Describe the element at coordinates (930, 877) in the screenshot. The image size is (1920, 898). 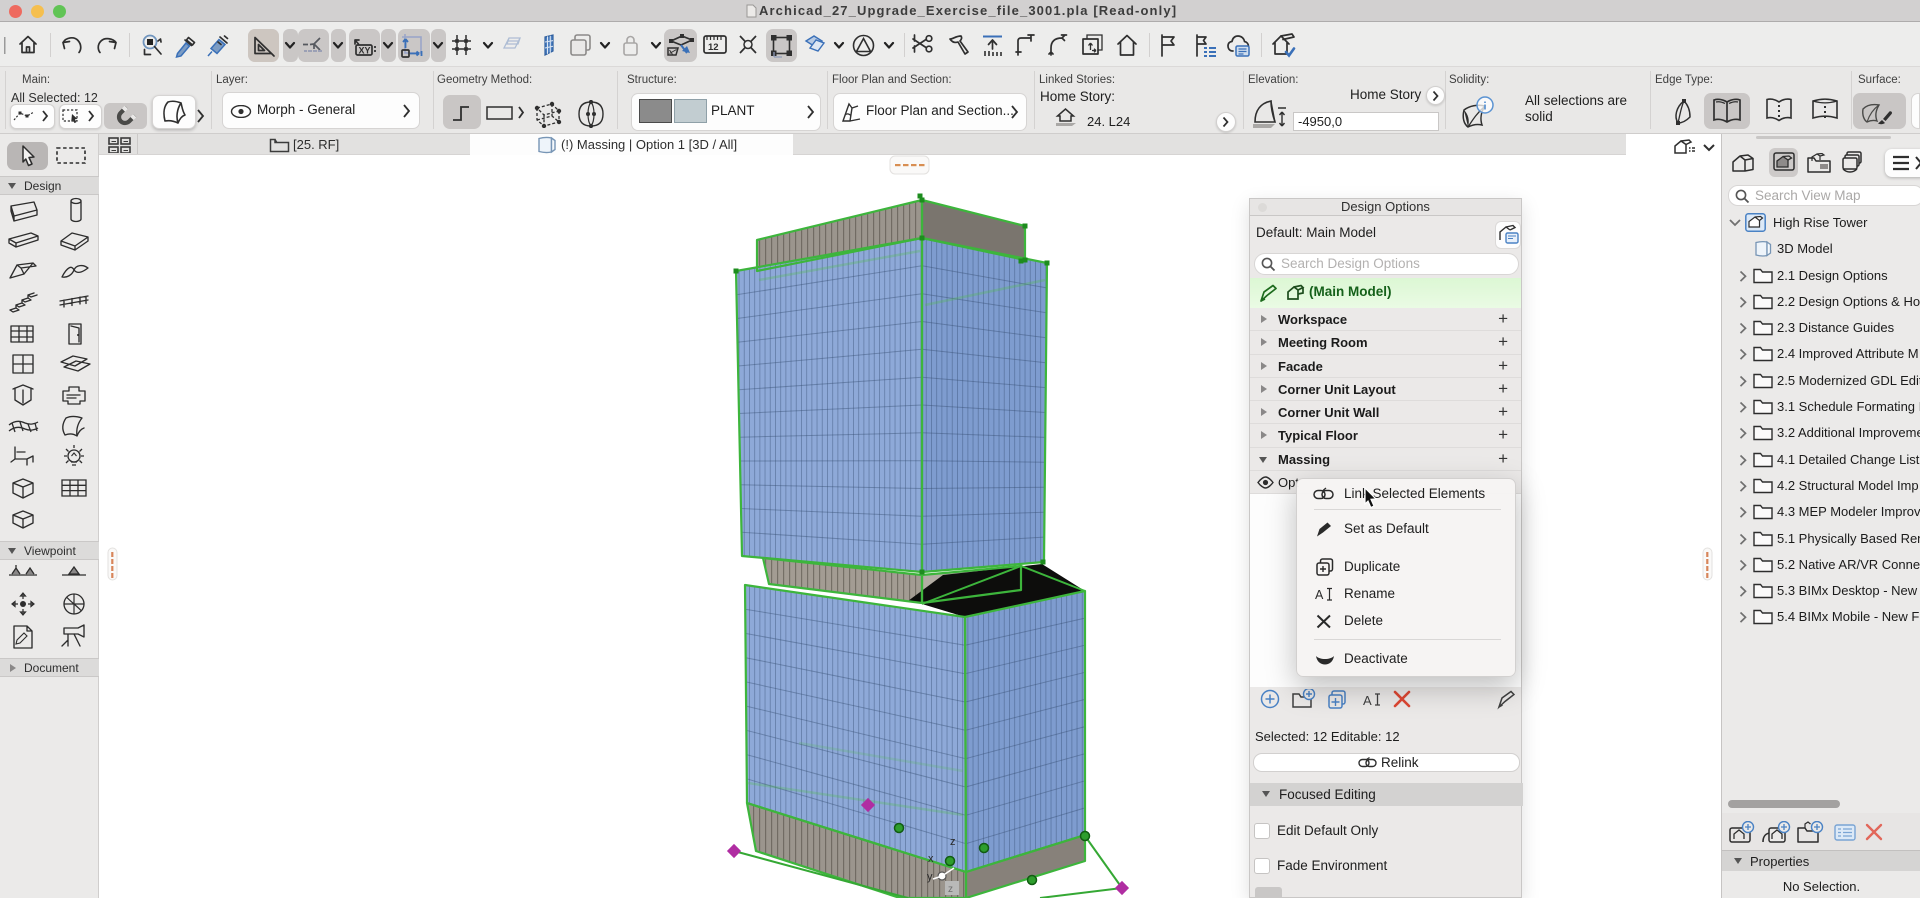
I see `svg-text: y` at that location.